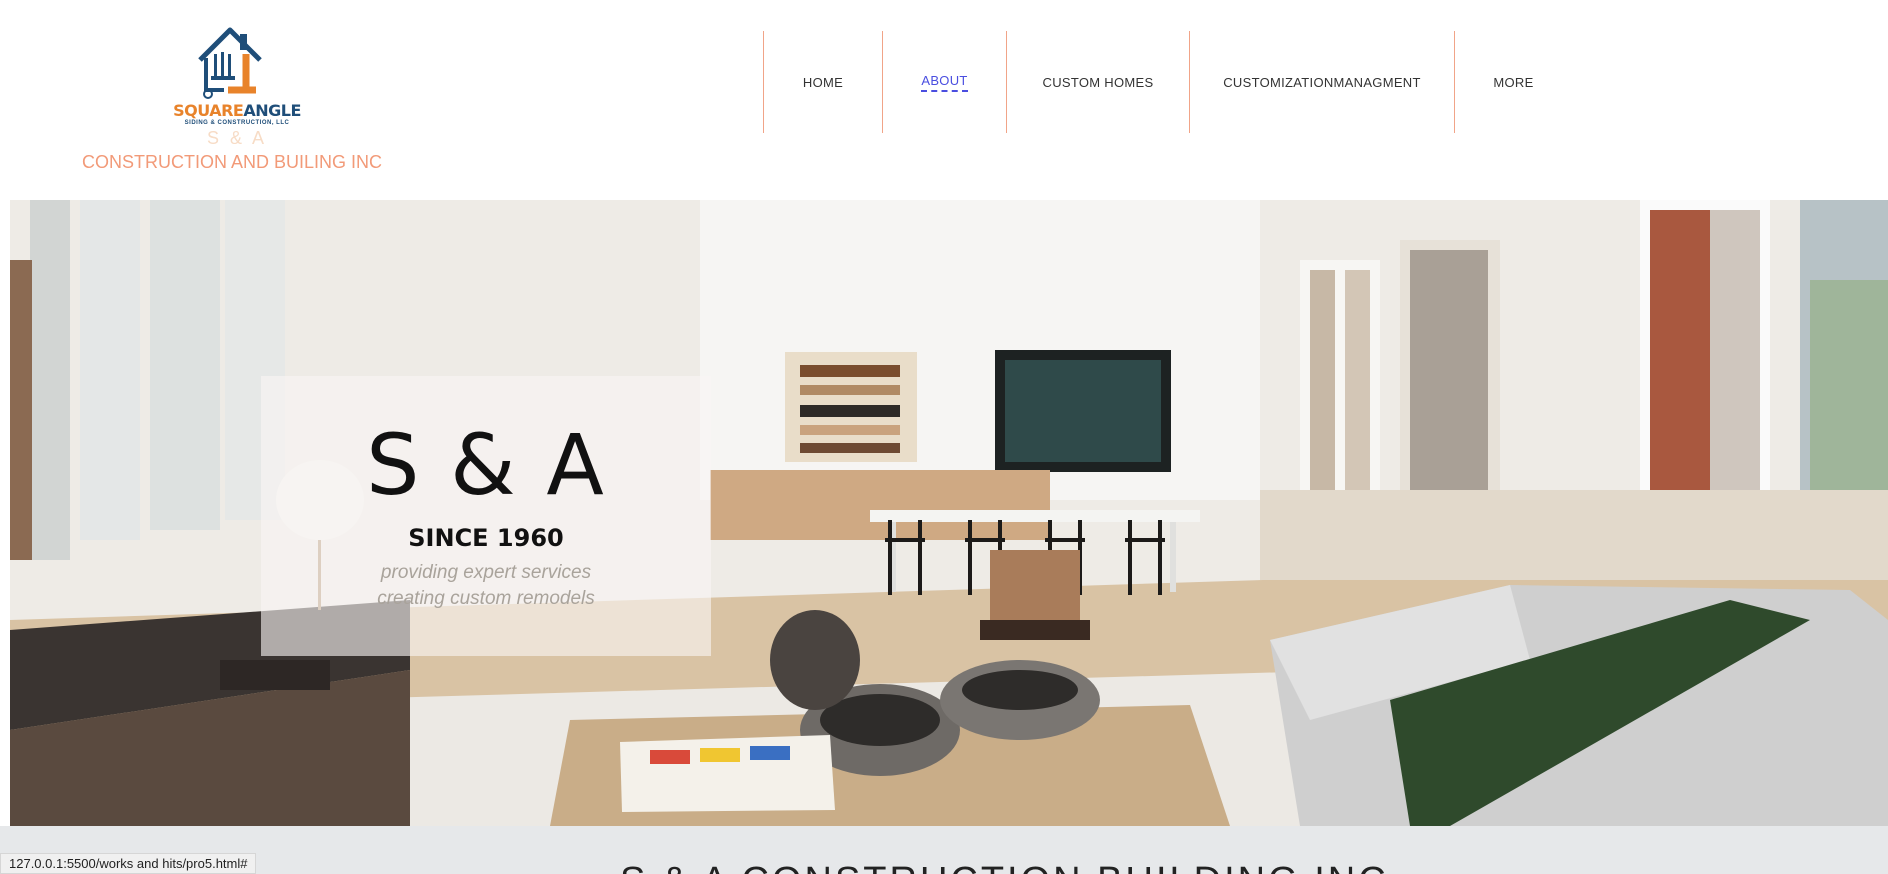 This screenshot has height=874, width=1888. What do you see at coordinates (486, 538) in the screenshot?
I see `hero-since: SINCE 1960` at bounding box center [486, 538].